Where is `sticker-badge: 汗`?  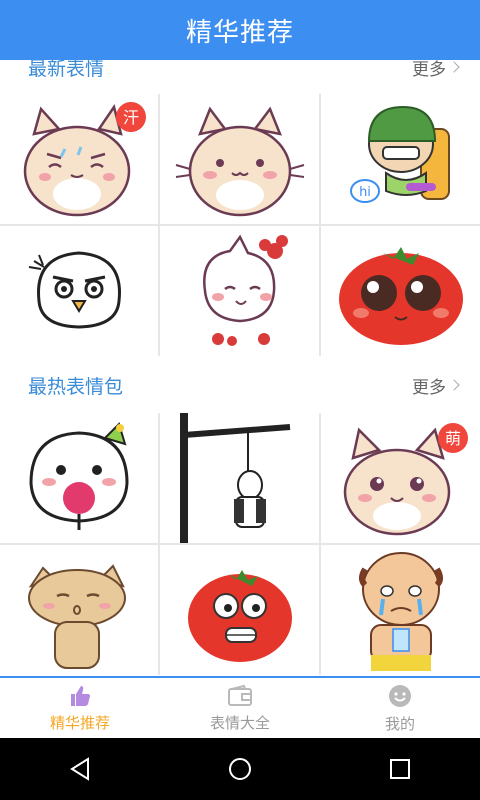 sticker-badge: 汗 is located at coordinates (131, 117).